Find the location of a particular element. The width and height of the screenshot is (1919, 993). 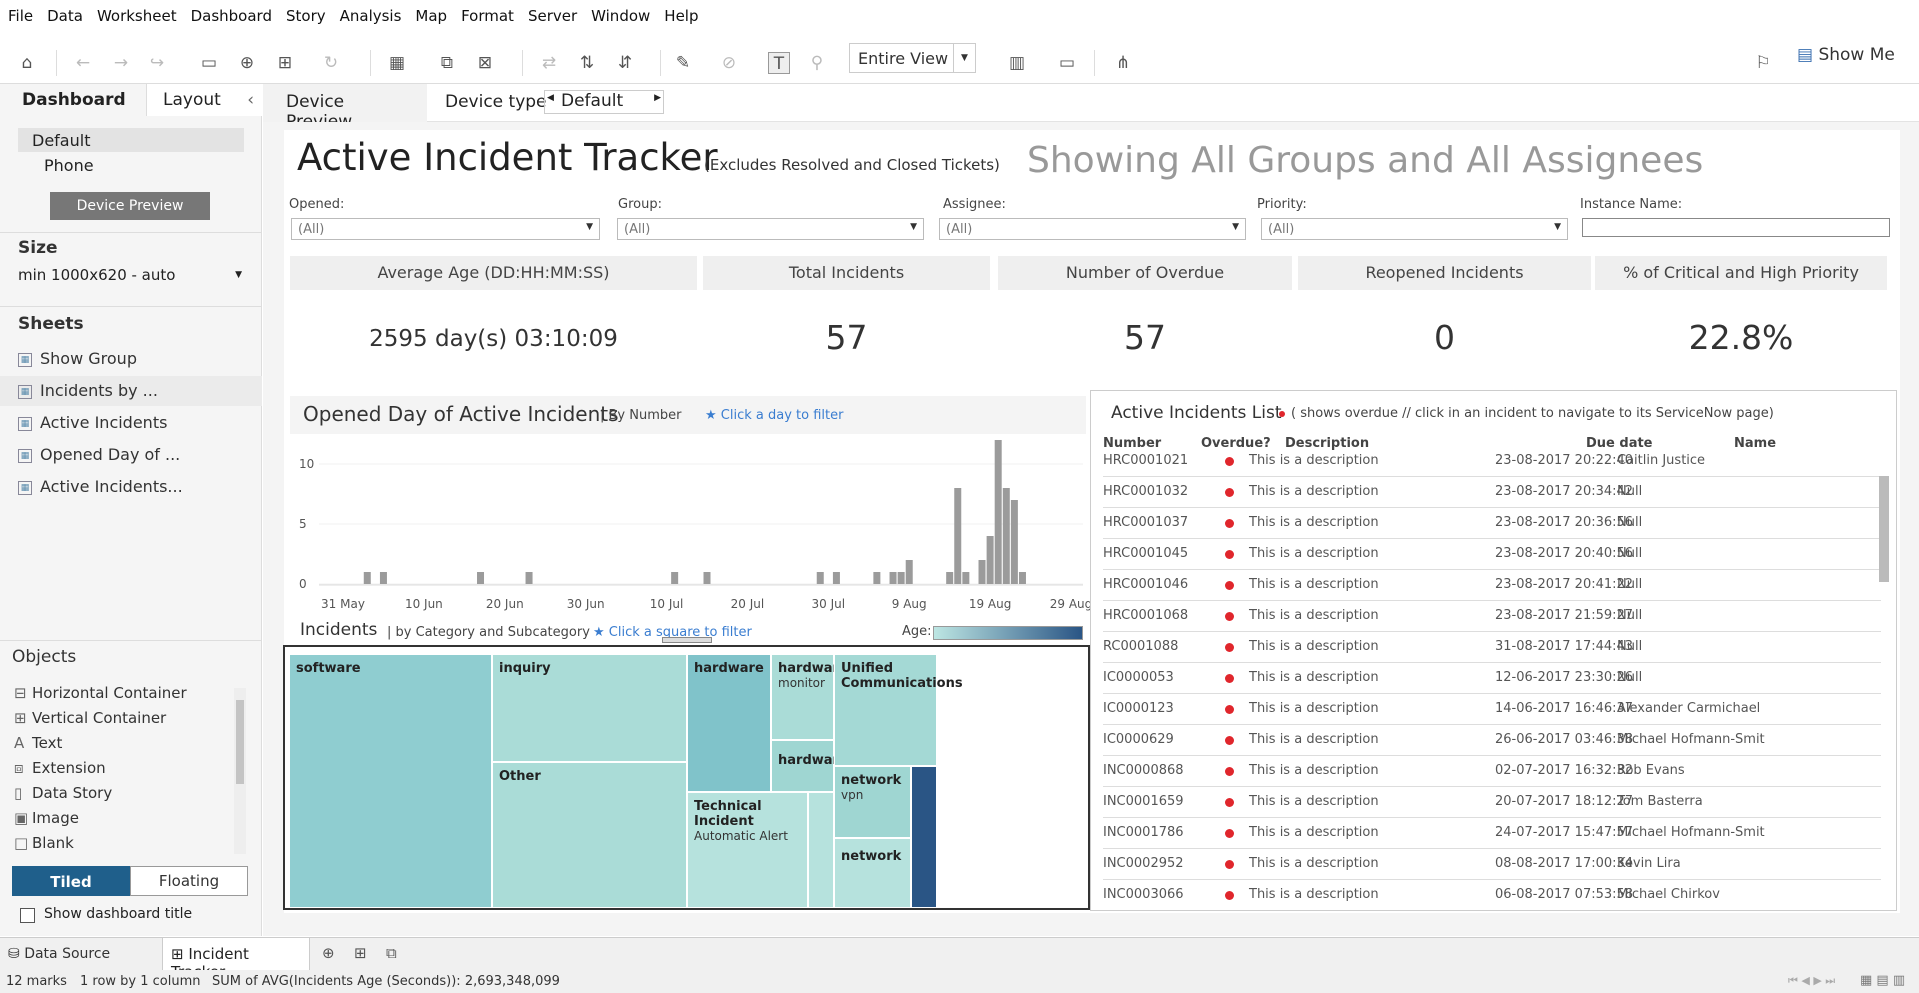

new-worksheet-icon: ▦ is located at coordinates (397, 63).